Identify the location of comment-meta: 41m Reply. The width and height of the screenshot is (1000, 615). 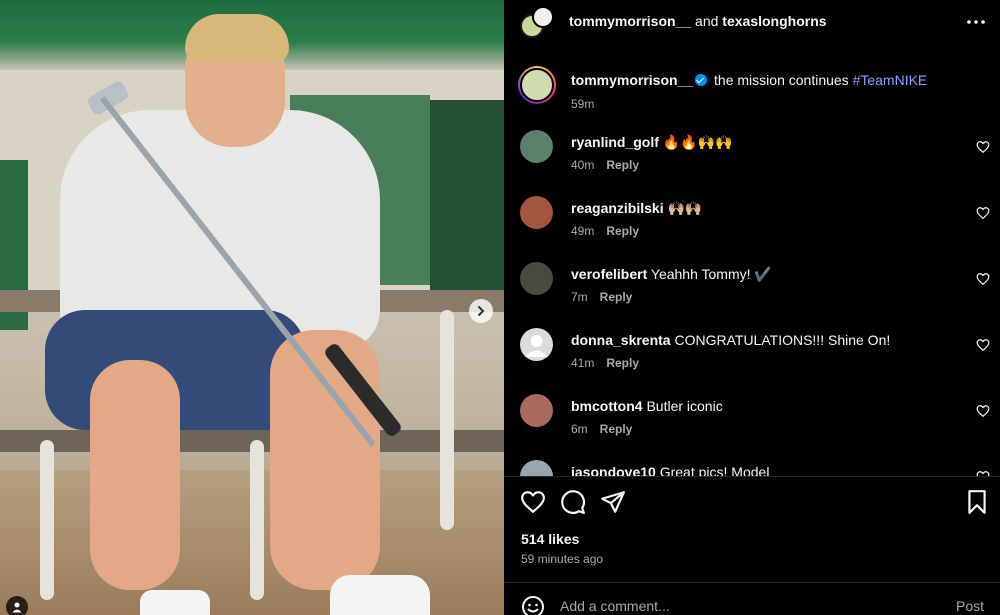
(605, 363).